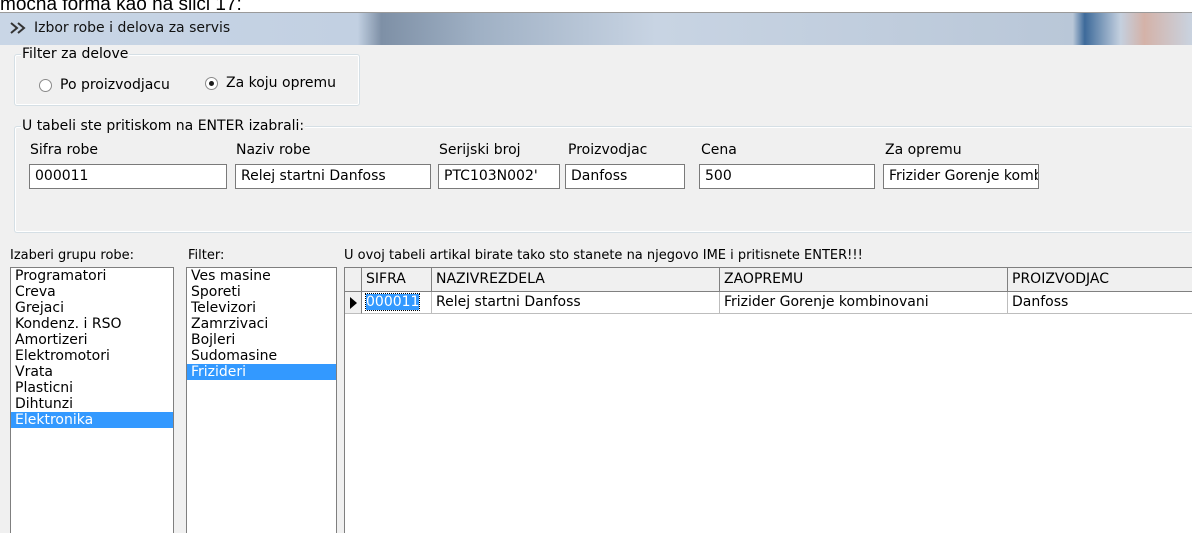  I want to click on table-cell-sifra-text: 000011, so click(392, 302).